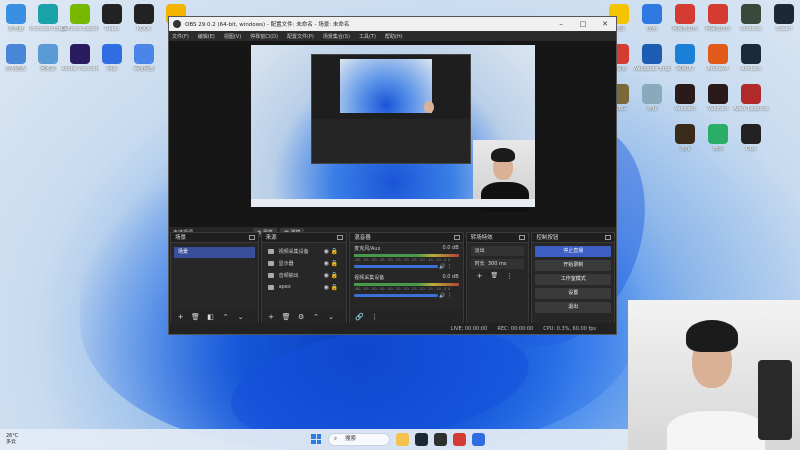 This screenshot has width=800, height=450. What do you see at coordinates (300, 36) in the screenshot?
I see `menu-item: 配置文件(P)` at bounding box center [300, 36].